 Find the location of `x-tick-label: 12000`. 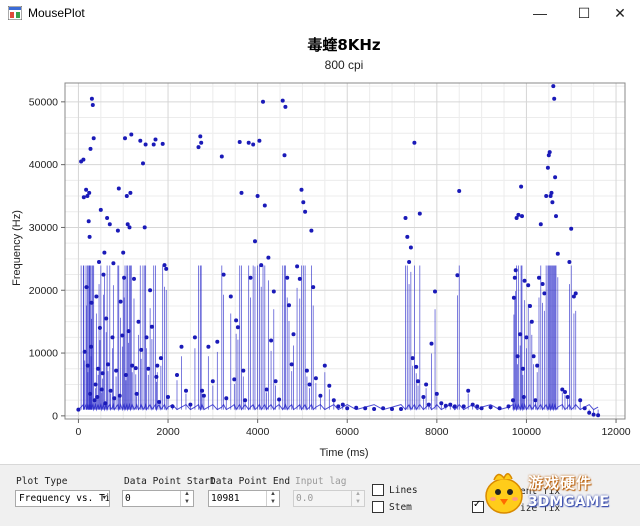

x-tick-label: 12000 is located at coordinates (615, 432).